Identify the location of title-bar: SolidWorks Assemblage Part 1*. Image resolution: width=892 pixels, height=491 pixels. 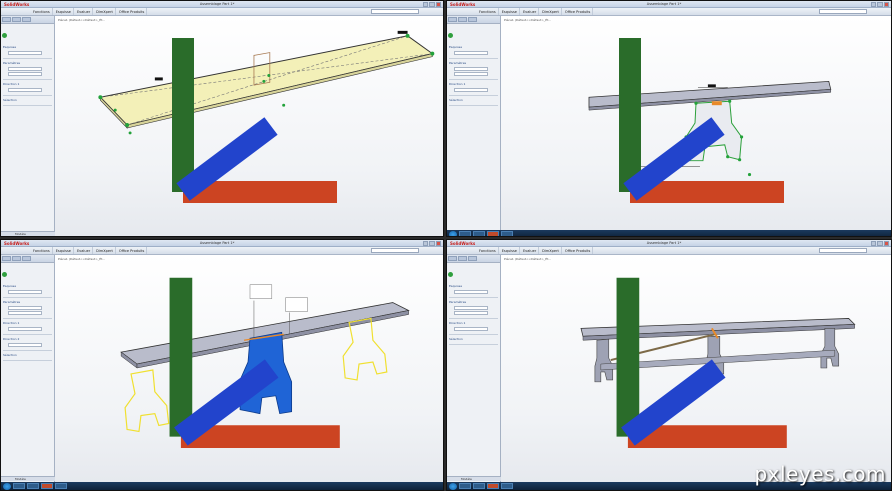
(669, 243).